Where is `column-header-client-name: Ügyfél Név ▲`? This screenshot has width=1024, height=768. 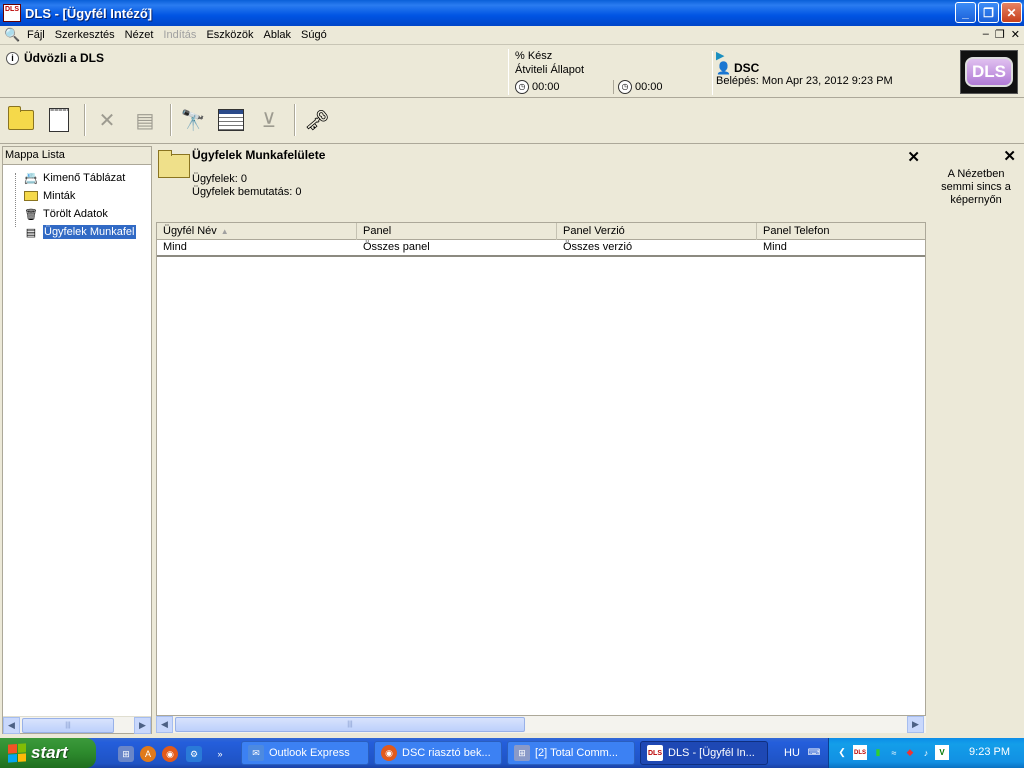 column-header-client-name: Ügyfél Név ▲ is located at coordinates (257, 231).